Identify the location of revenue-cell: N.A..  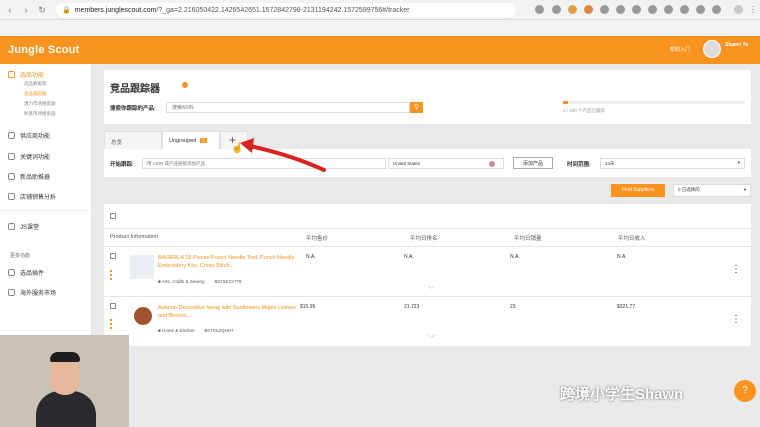
(622, 257).